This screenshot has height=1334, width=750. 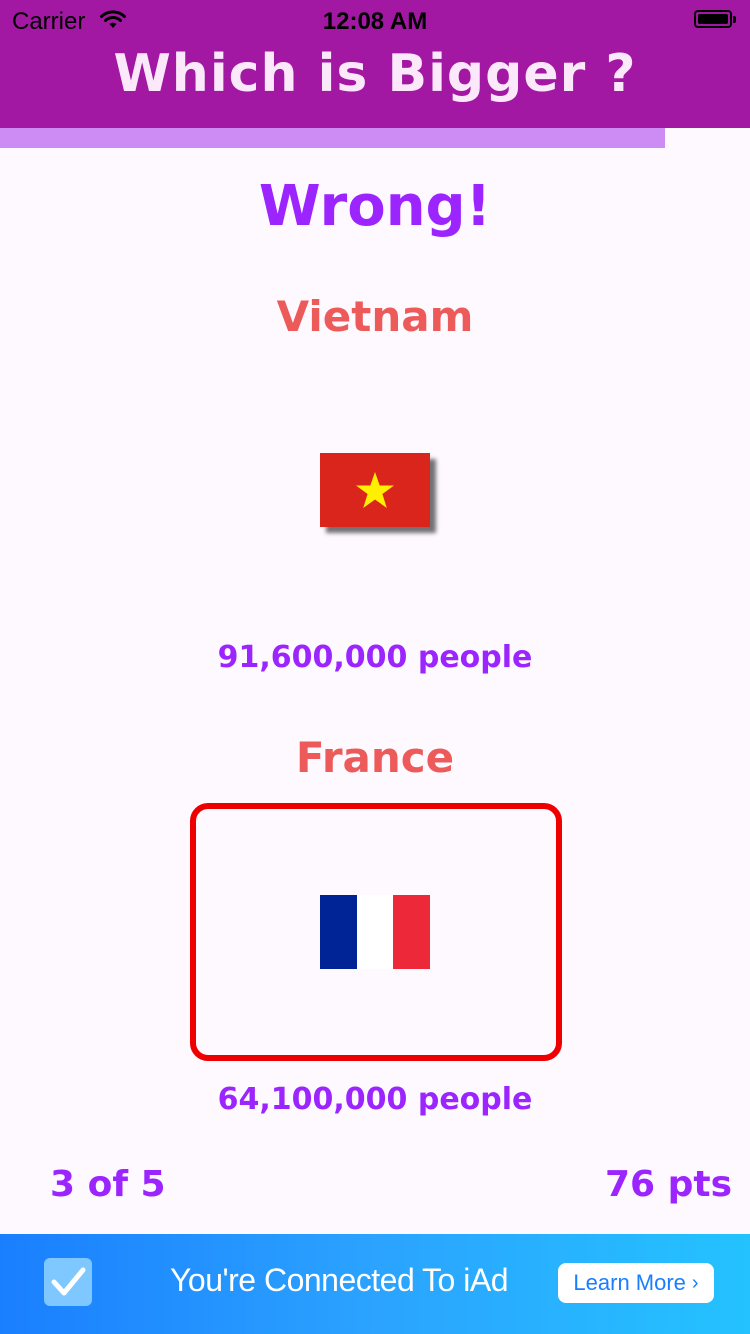 I want to click on iad-banner: You're Connected To iAd Learn More ›, so click(x=375, y=1284).